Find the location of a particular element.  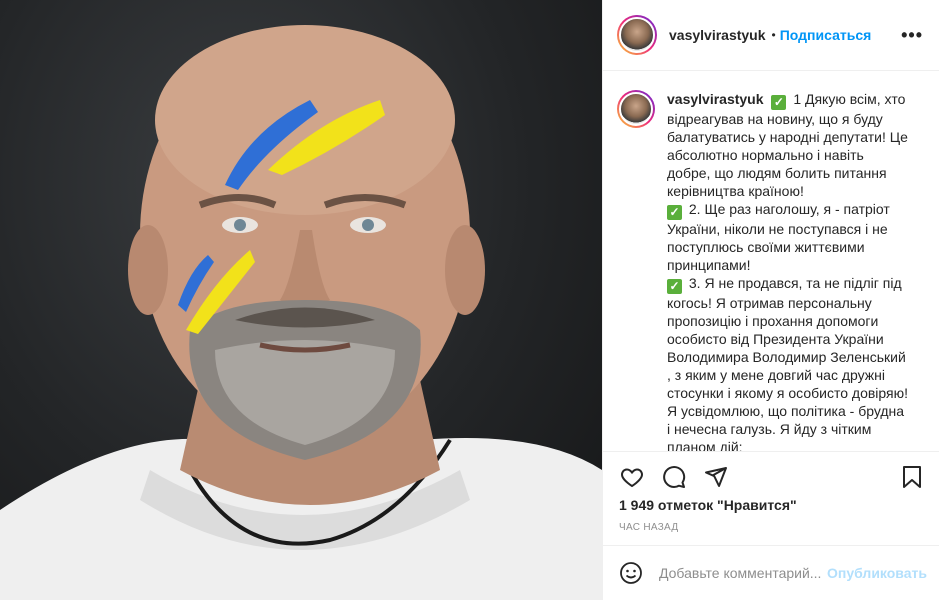

avatar is located at coordinates (637, 35).